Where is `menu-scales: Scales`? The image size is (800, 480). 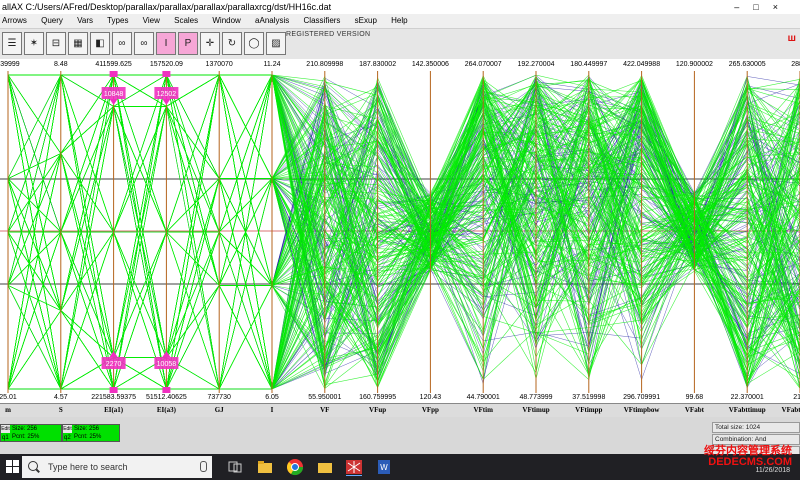 menu-scales: Scales is located at coordinates (186, 20).